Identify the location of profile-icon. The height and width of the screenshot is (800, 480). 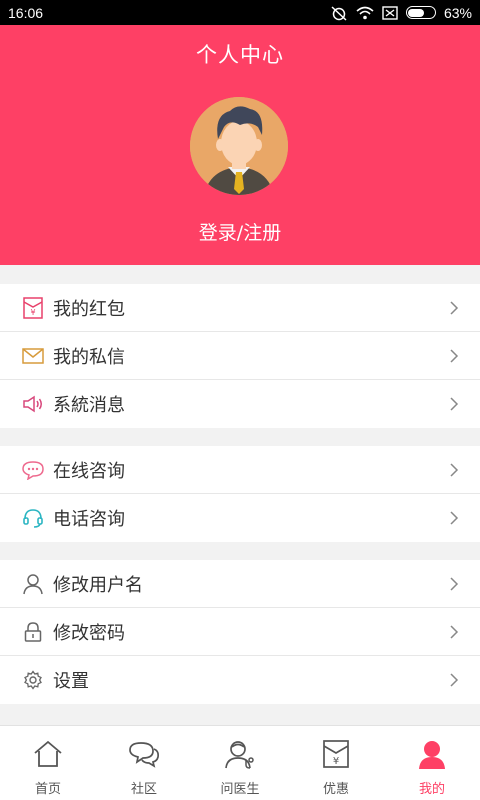
(432, 755).